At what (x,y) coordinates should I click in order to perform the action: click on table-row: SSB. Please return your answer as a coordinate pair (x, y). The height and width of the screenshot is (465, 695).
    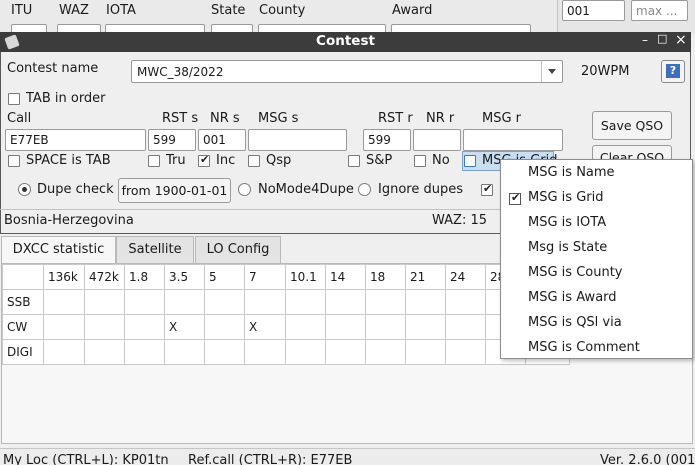
    Looking at the image, I should click on (286, 302).